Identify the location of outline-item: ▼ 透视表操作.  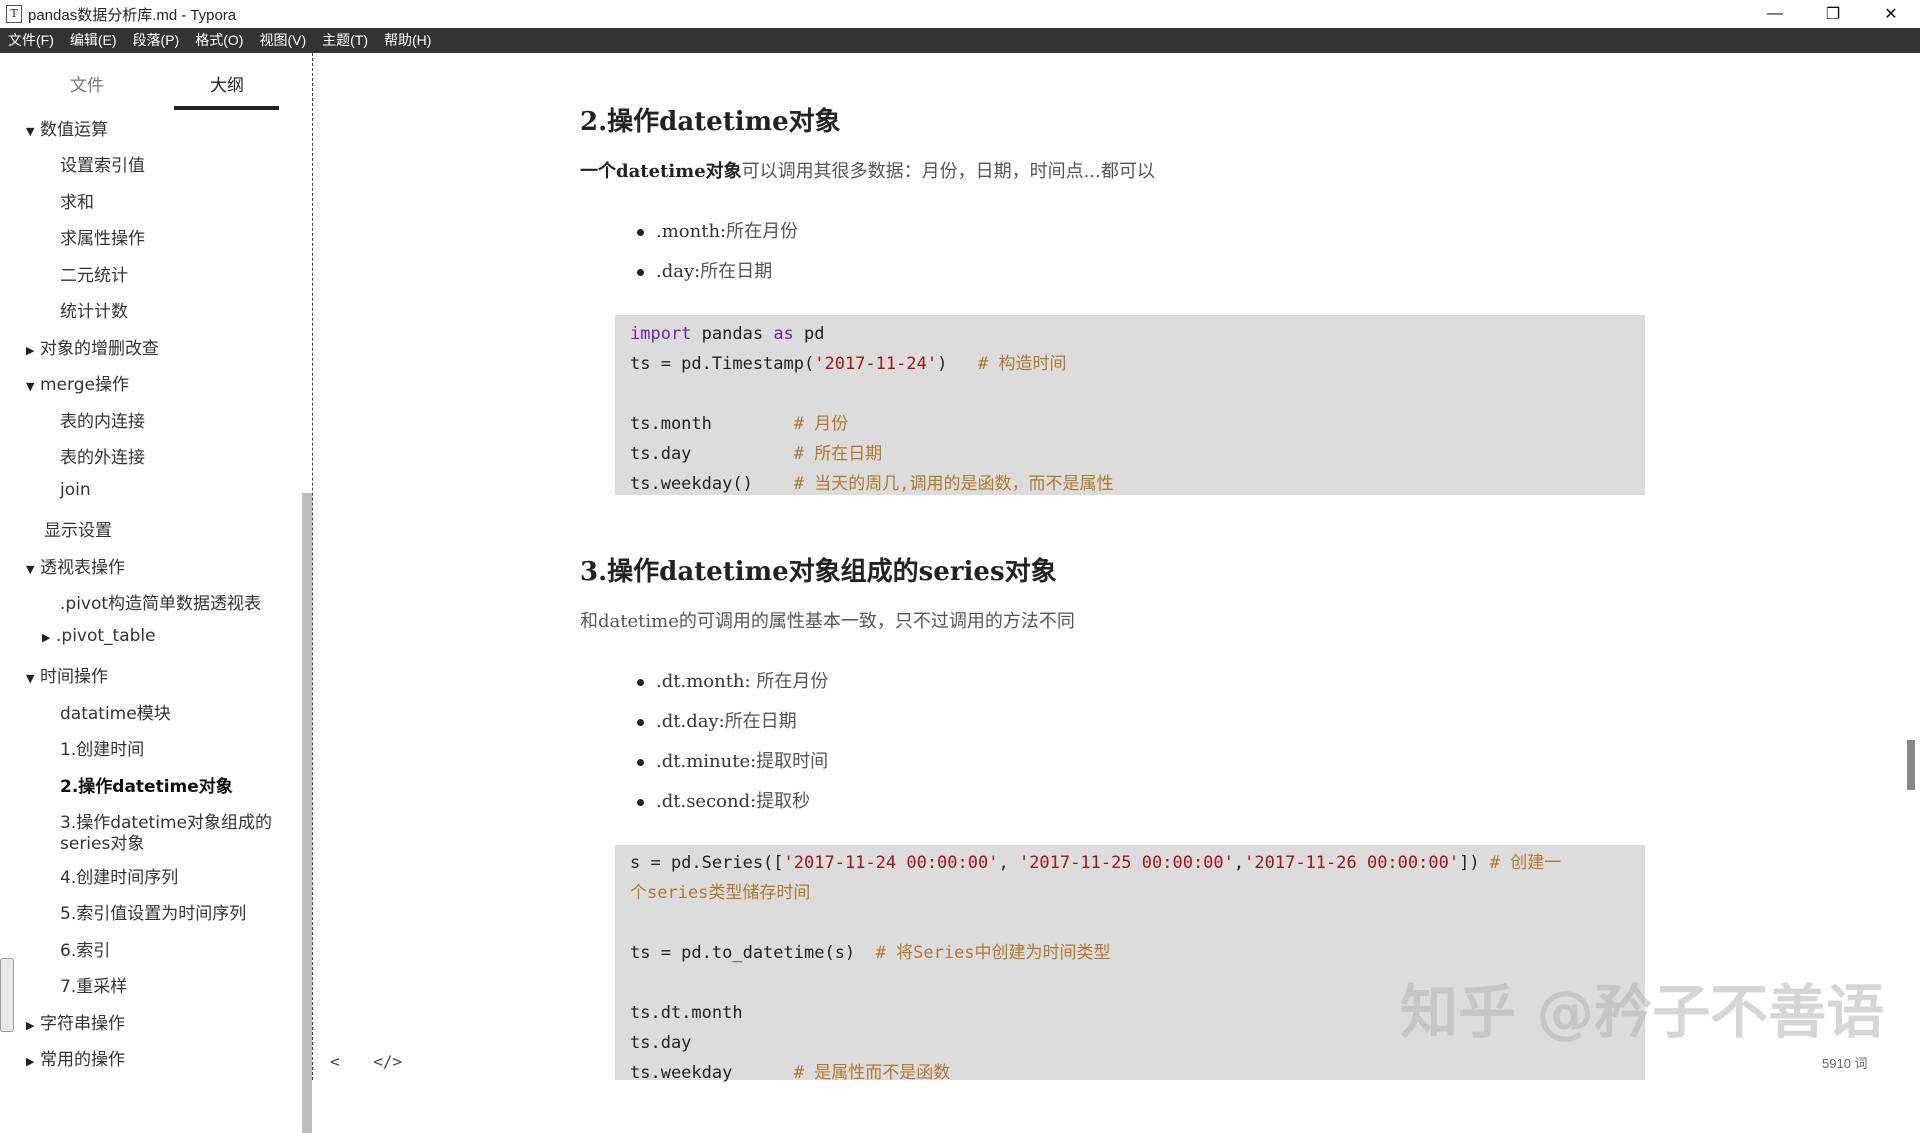
(75, 565).